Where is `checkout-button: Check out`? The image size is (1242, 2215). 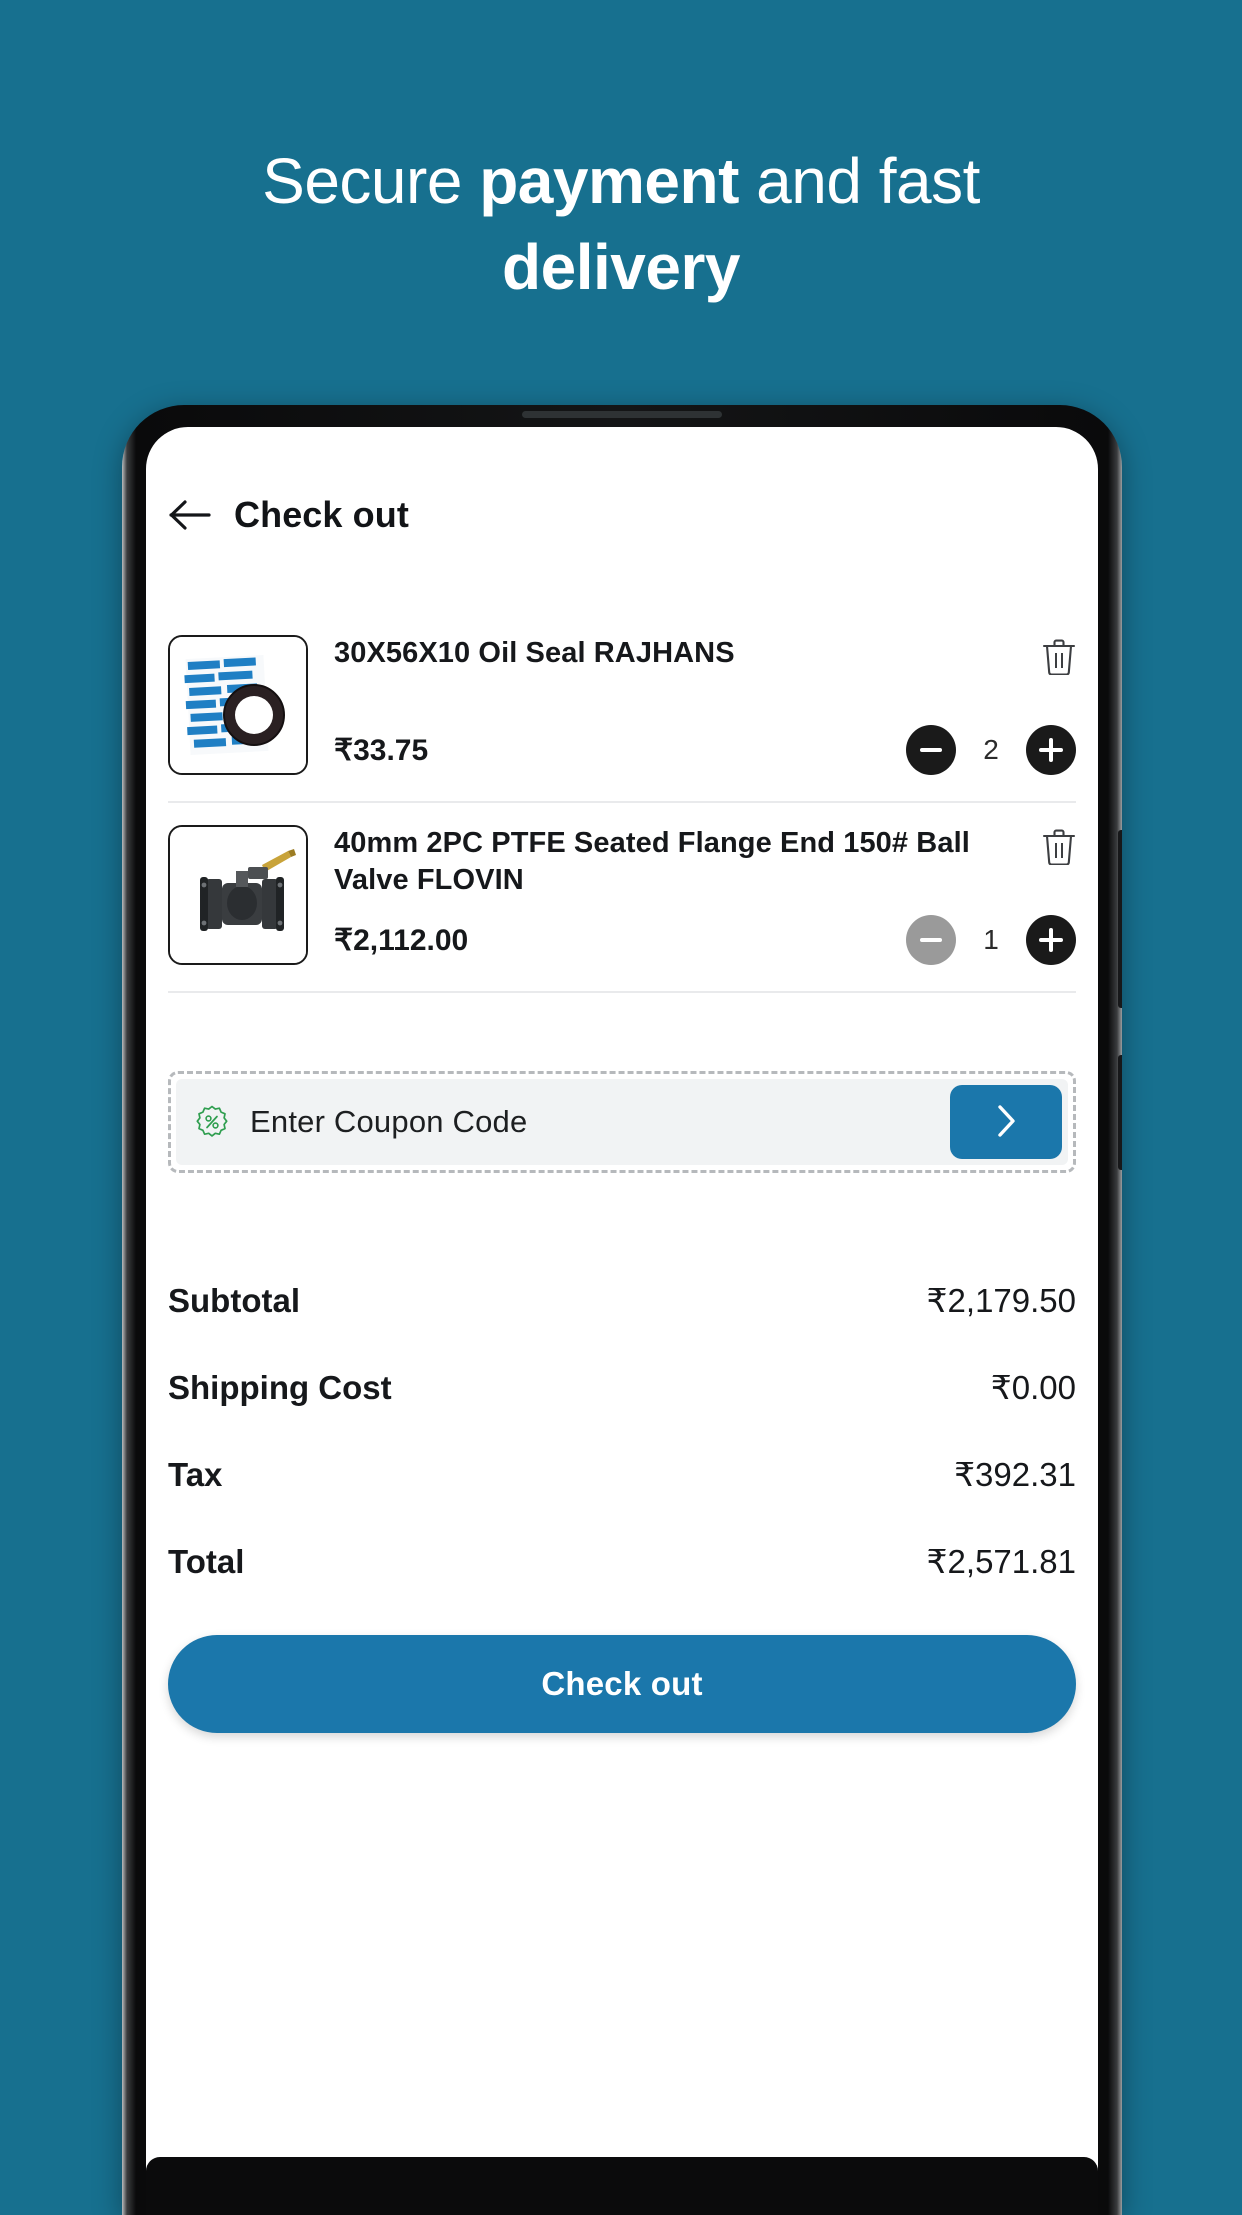
checkout-button: Check out is located at coordinates (622, 1684).